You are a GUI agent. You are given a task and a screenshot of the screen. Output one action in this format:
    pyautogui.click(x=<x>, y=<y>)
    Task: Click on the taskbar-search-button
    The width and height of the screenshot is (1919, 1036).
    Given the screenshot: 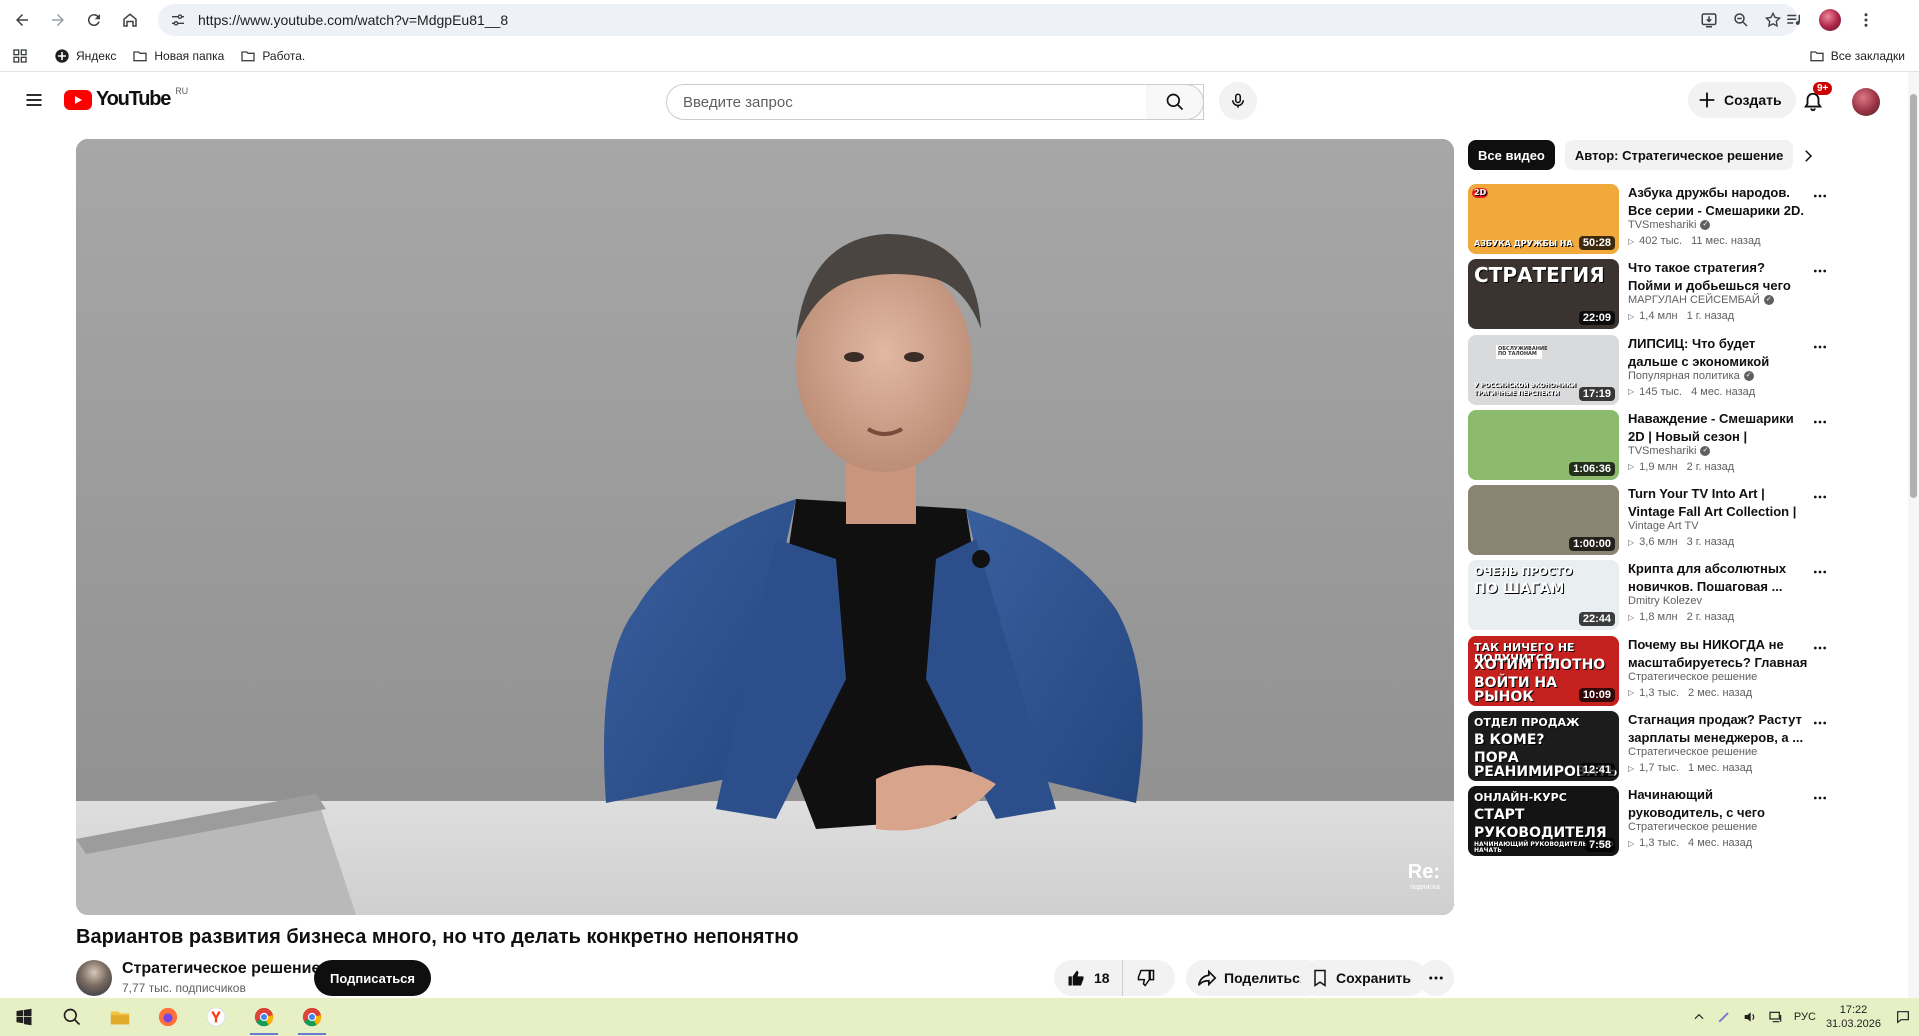 What is the action you would take?
    pyautogui.click(x=72, y=1017)
    